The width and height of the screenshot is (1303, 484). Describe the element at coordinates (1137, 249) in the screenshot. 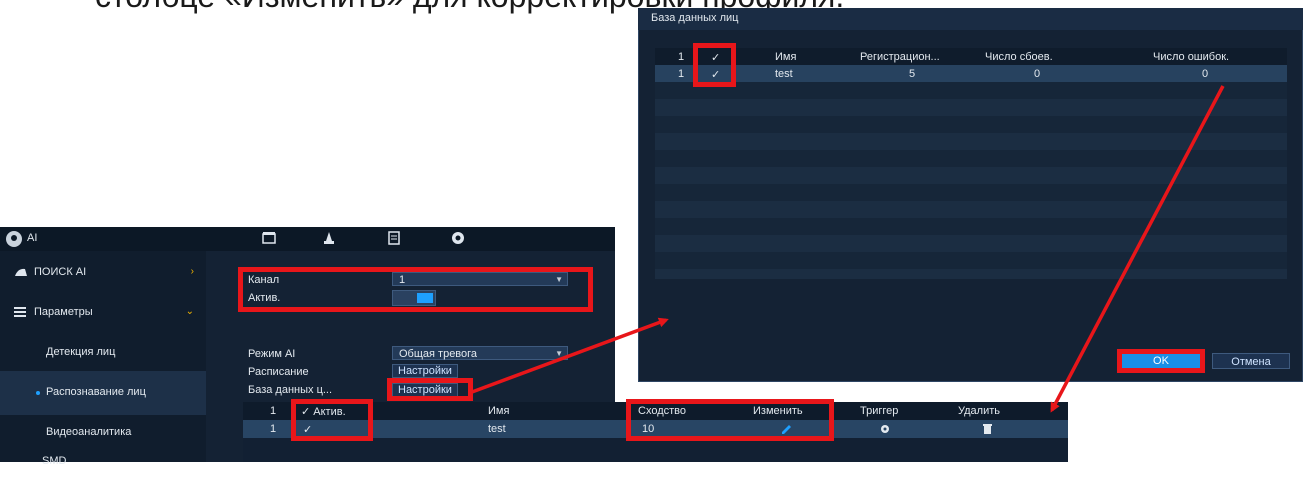

I see `arrow-to-delete` at that location.